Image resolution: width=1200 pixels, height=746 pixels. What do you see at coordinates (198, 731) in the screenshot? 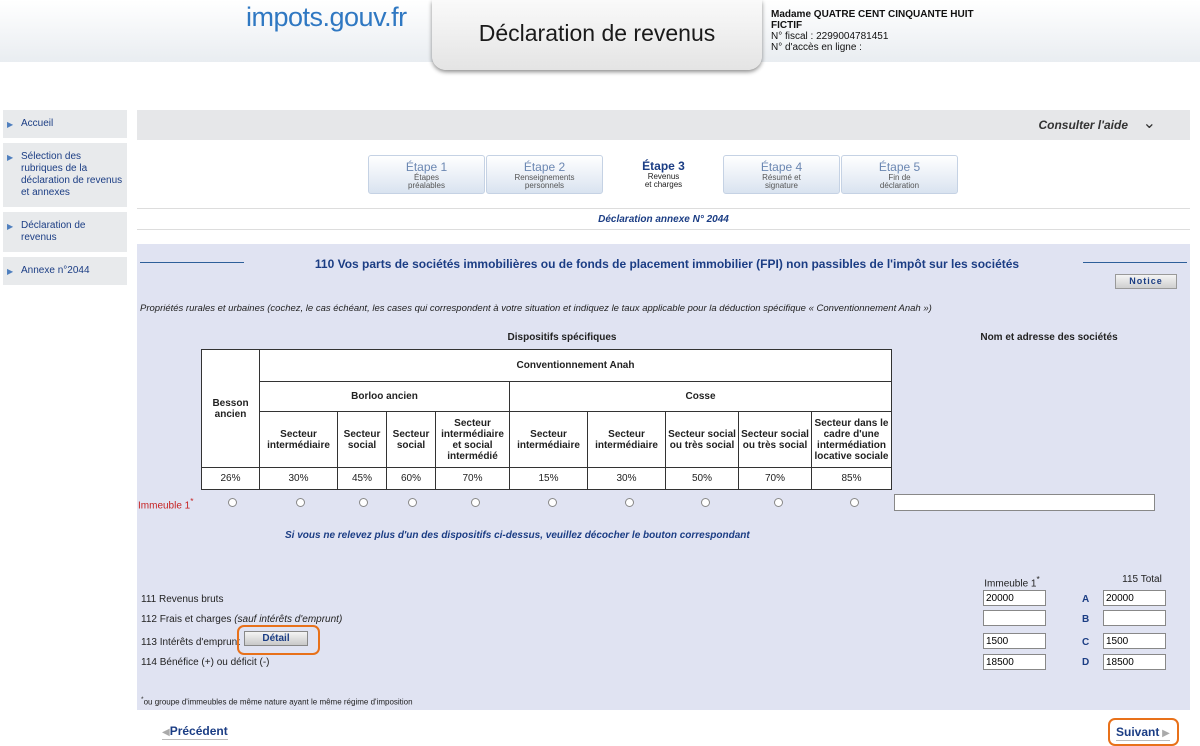
I see `previous-label: Précédent` at bounding box center [198, 731].